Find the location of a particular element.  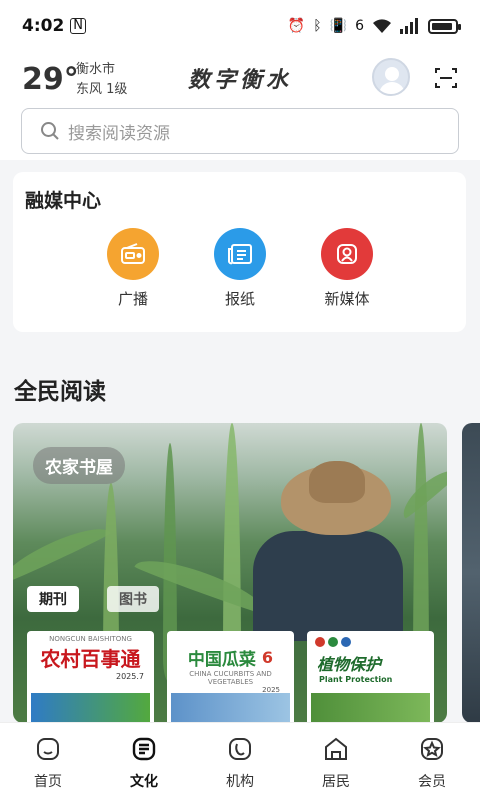

network-type-icon: 6 is located at coordinates (359, 26).